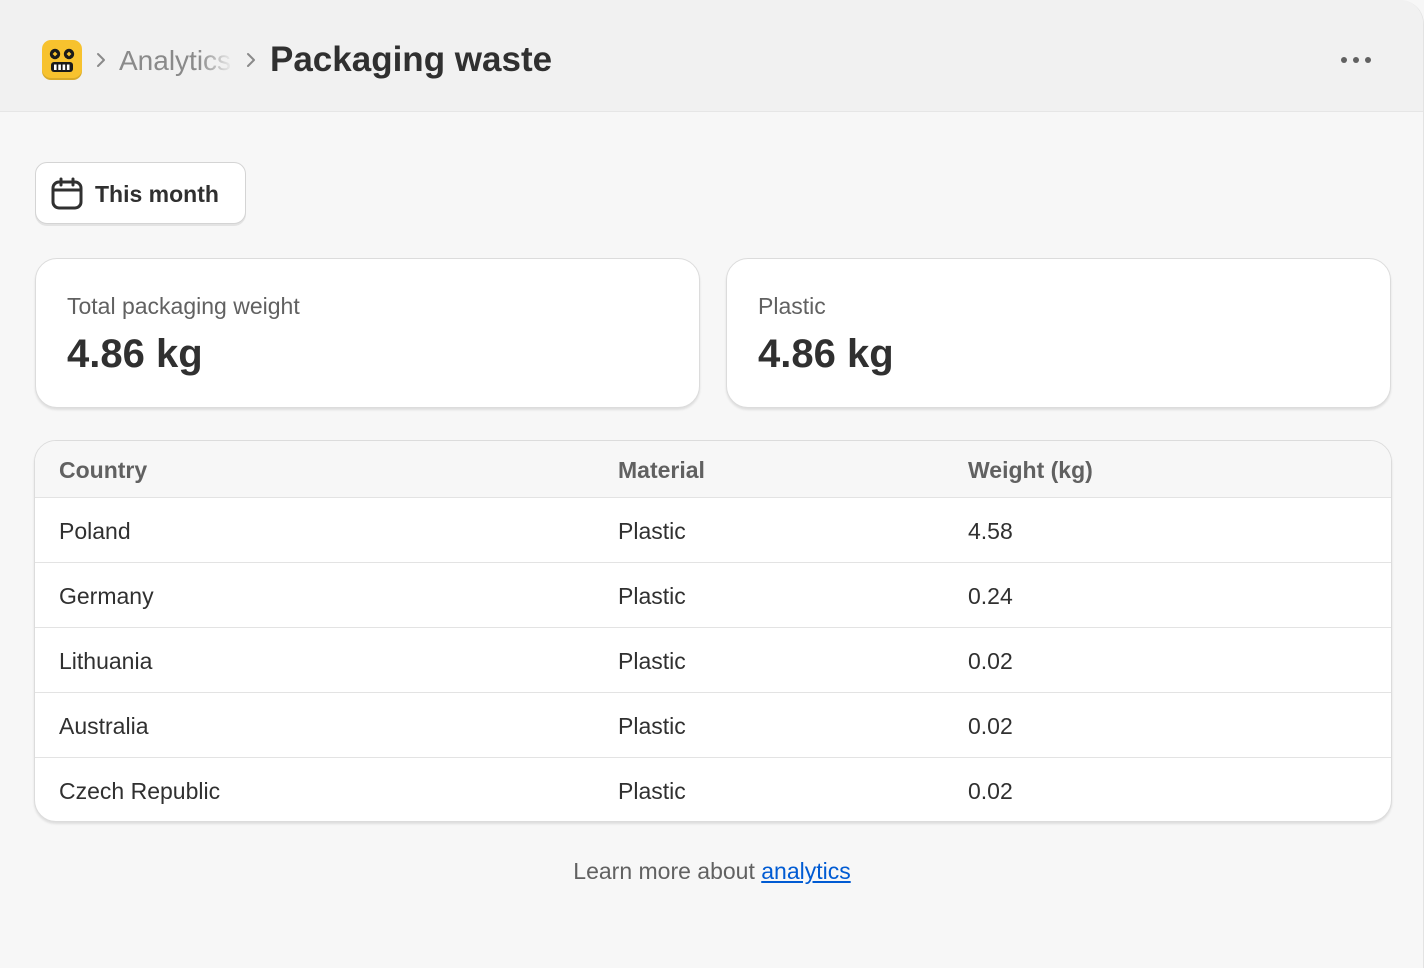 The width and height of the screenshot is (1424, 968). I want to click on footer-help-text: Learn more about analytics, so click(711, 871).